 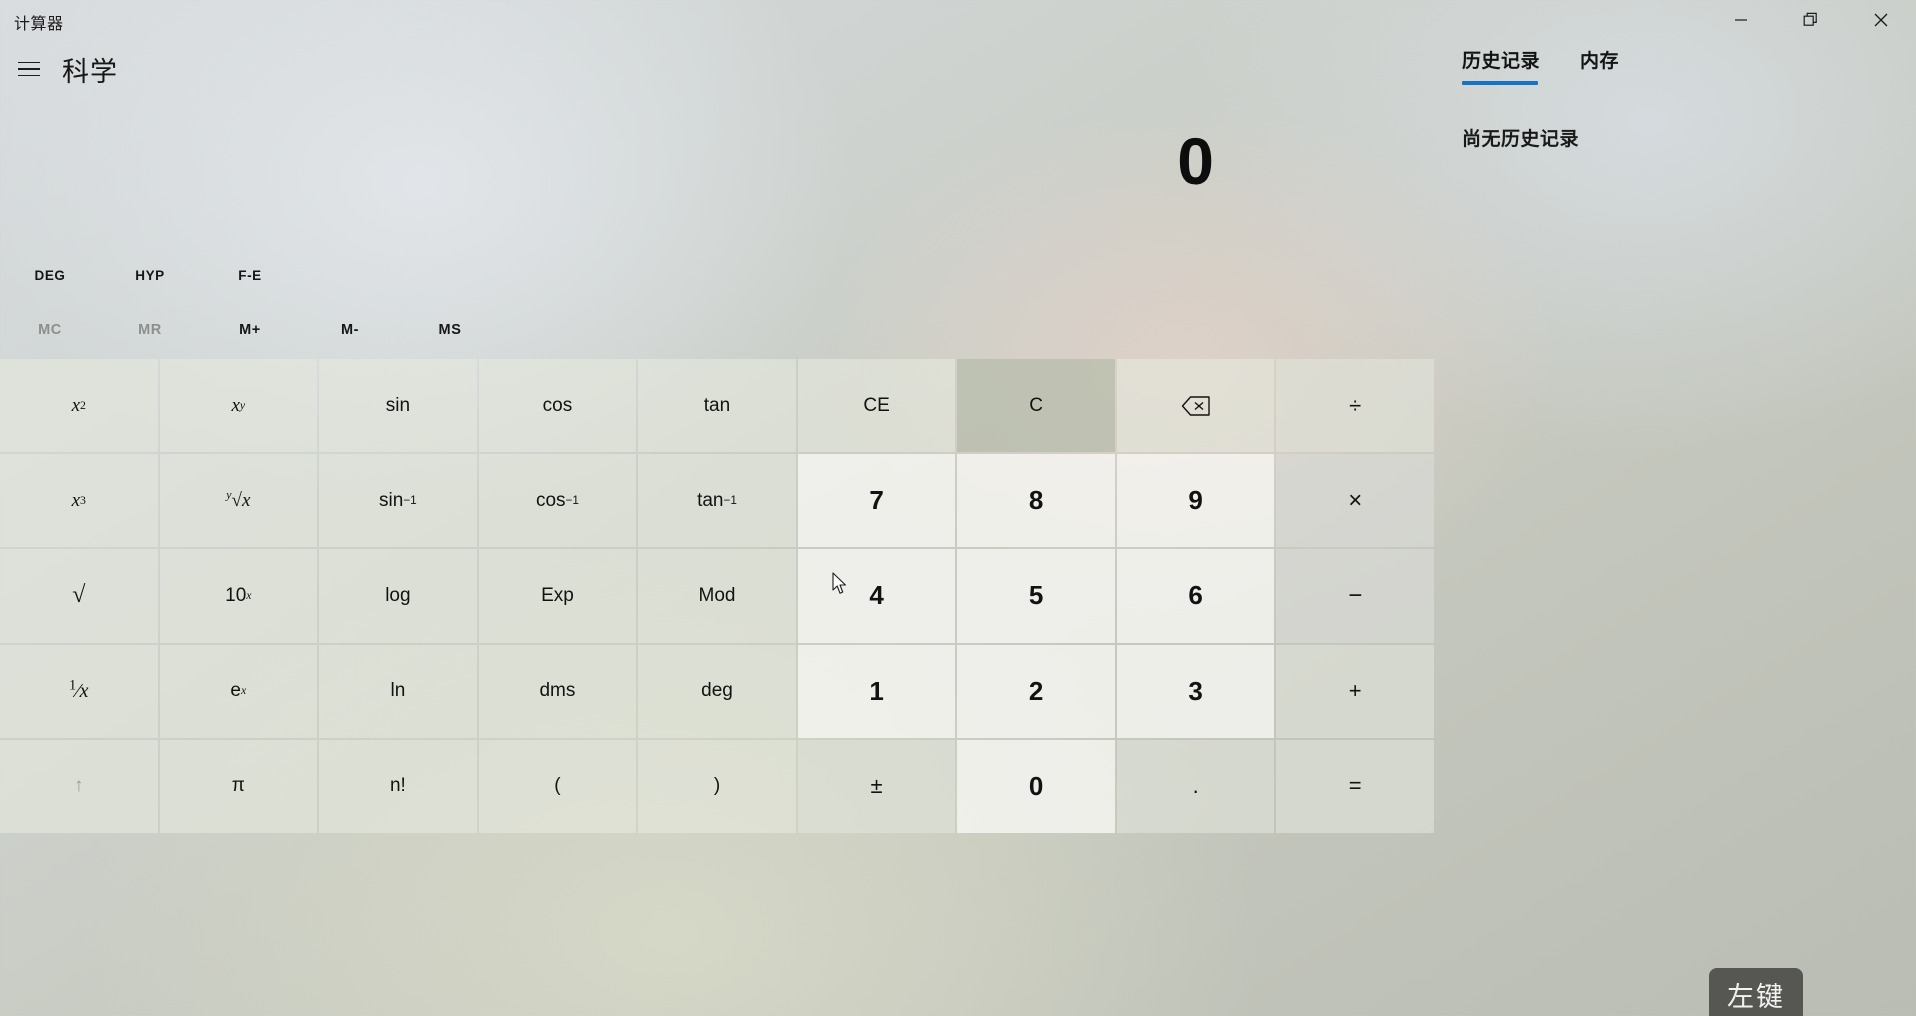 I want to click on title-bar: 计算器, so click(x=958, y=20).